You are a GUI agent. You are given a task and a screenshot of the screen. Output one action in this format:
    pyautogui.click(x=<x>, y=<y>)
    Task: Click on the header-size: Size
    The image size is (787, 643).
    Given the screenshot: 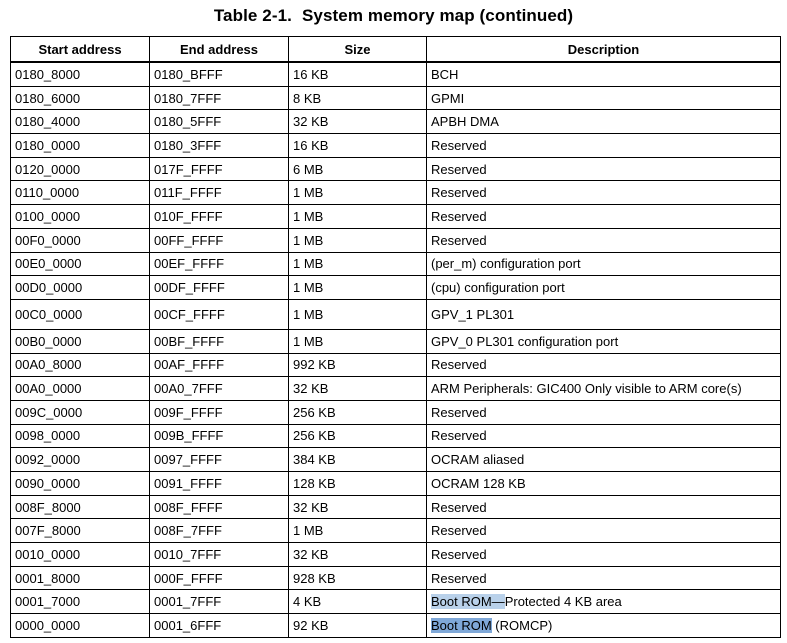 What is the action you would take?
    pyautogui.click(x=357, y=49)
    